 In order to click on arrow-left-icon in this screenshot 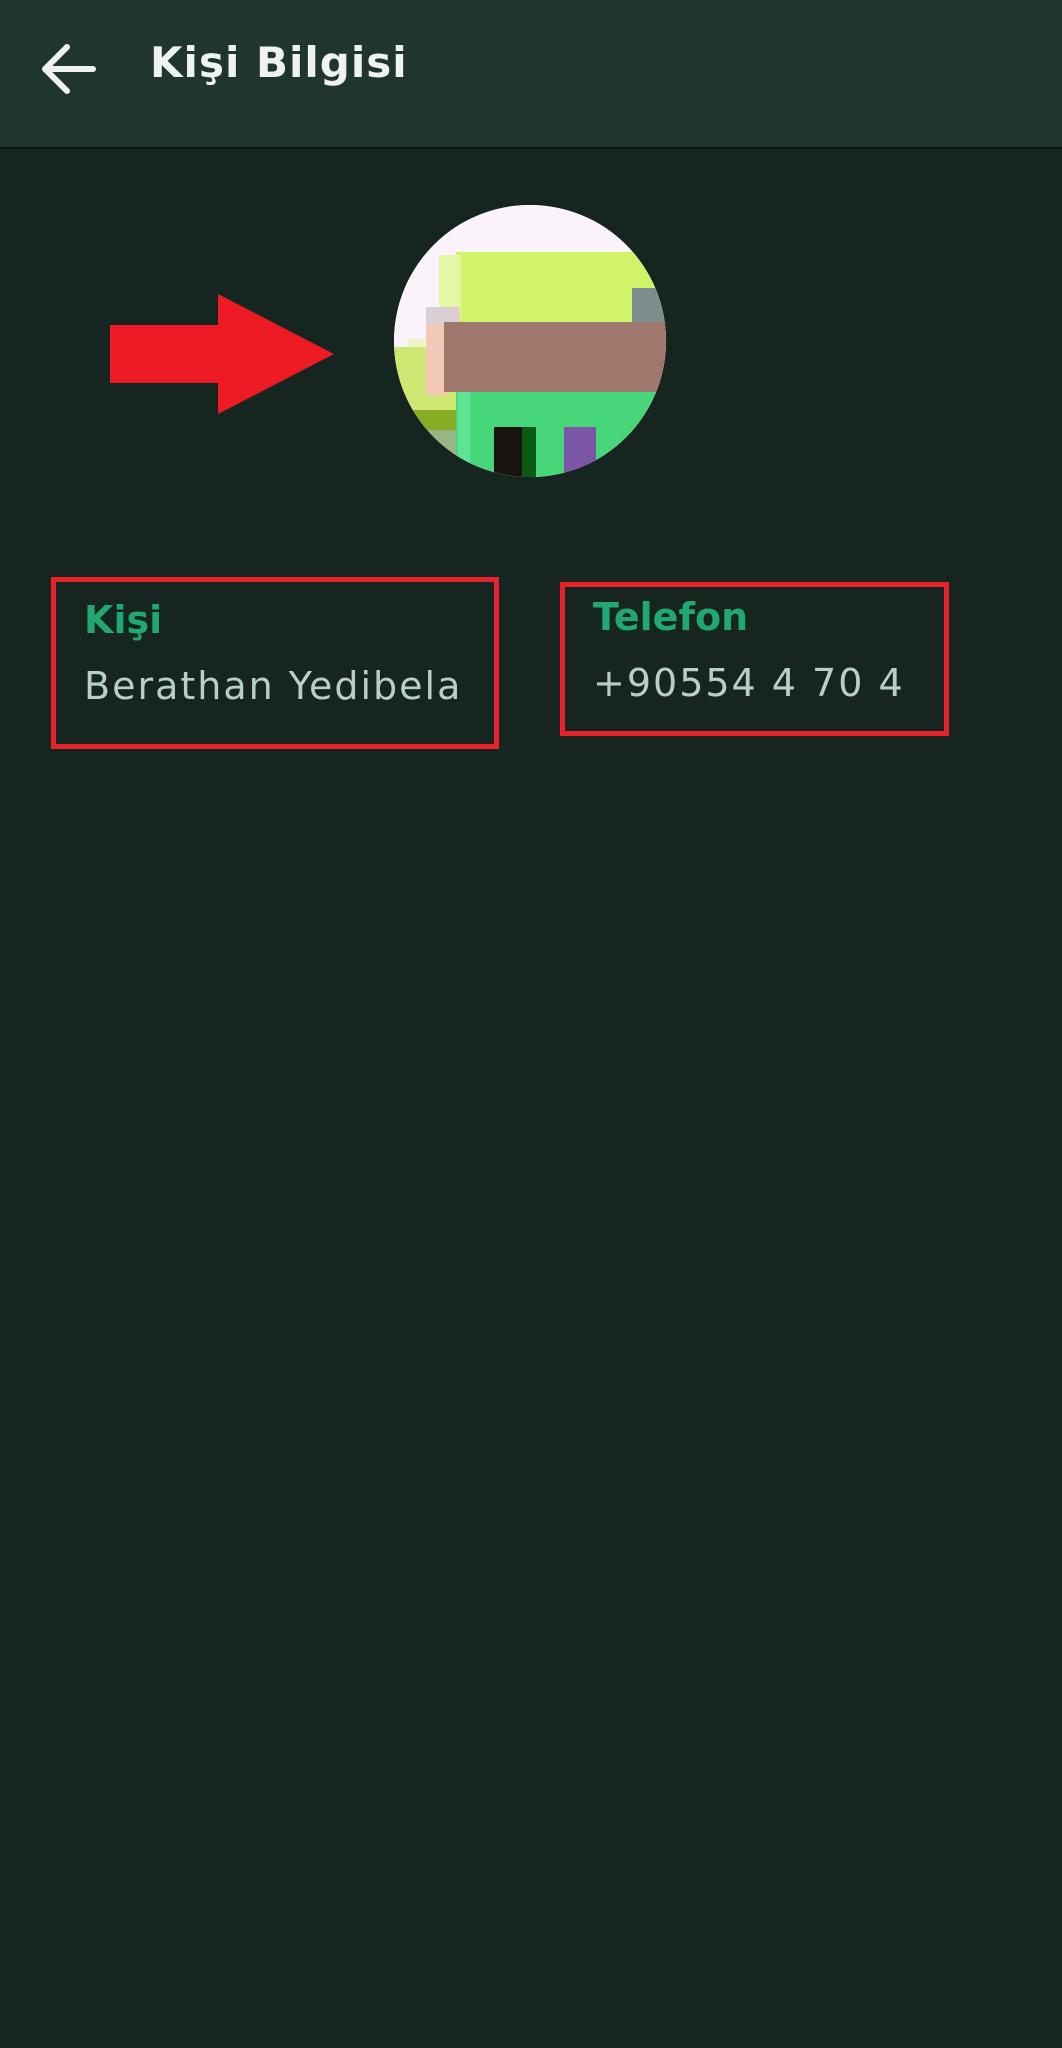, I will do `click(69, 69)`.